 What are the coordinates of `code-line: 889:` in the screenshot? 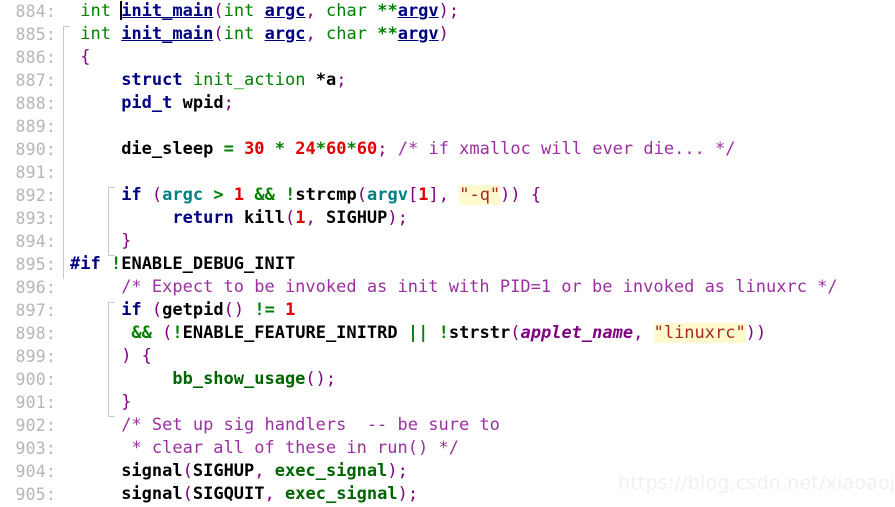 It's located at (447, 126).